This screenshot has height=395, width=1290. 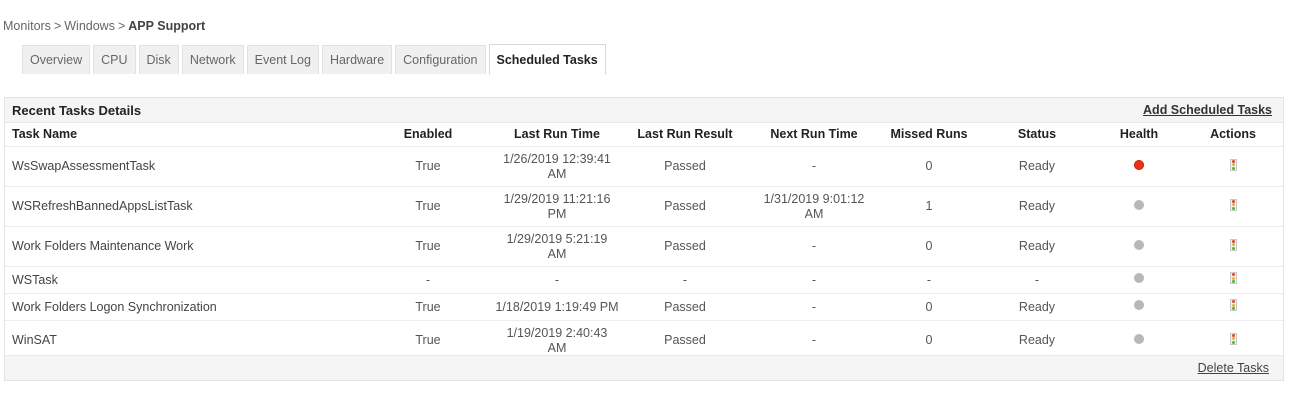 What do you see at coordinates (1037, 280) in the screenshot?
I see `status-cell: -` at bounding box center [1037, 280].